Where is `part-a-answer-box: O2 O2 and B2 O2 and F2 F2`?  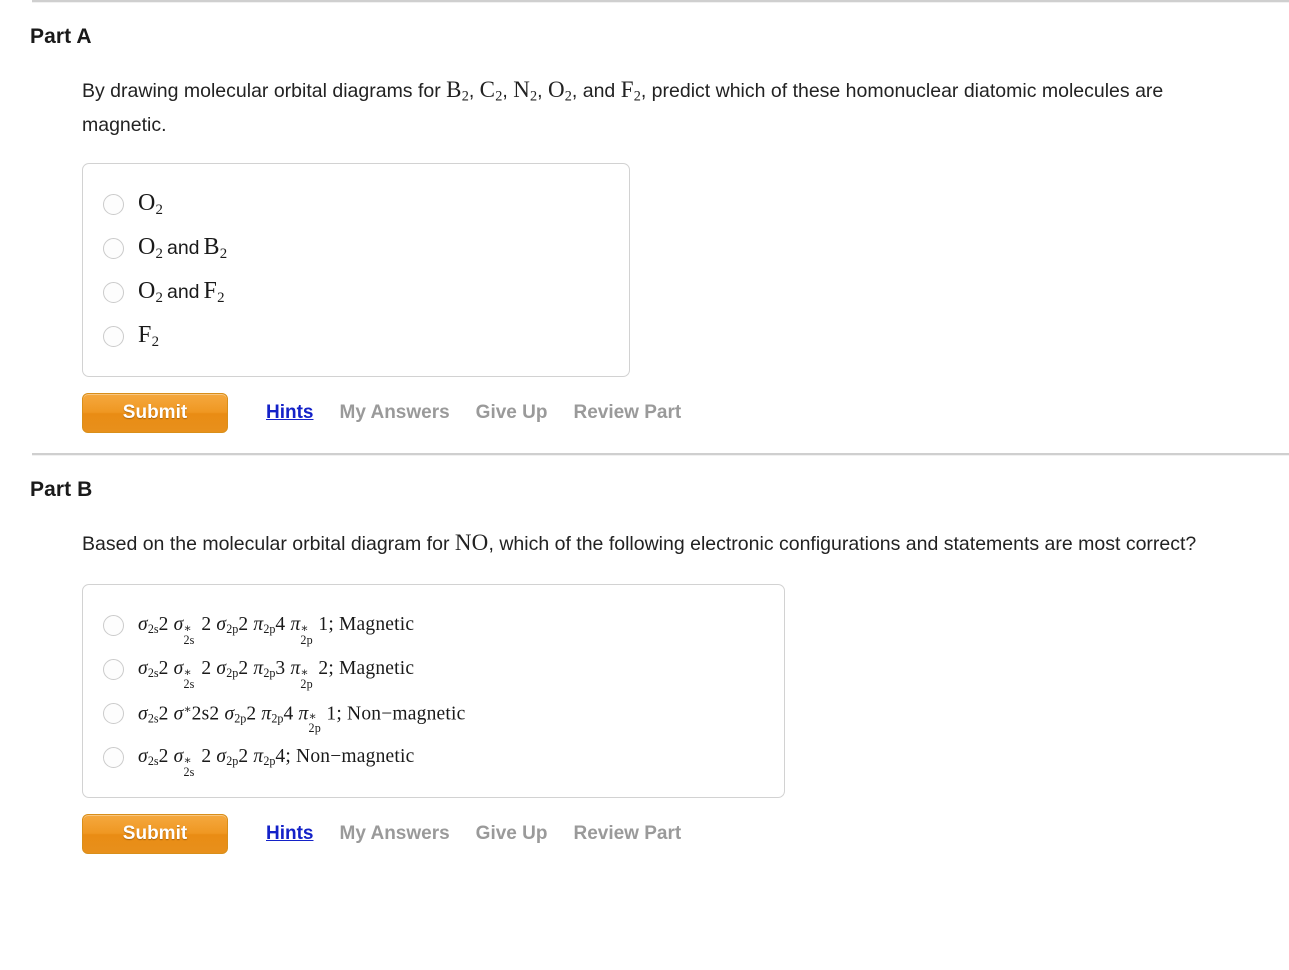 part-a-answer-box: O2 O2 and B2 O2 and F2 F2 is located at coordinates (356, 270).